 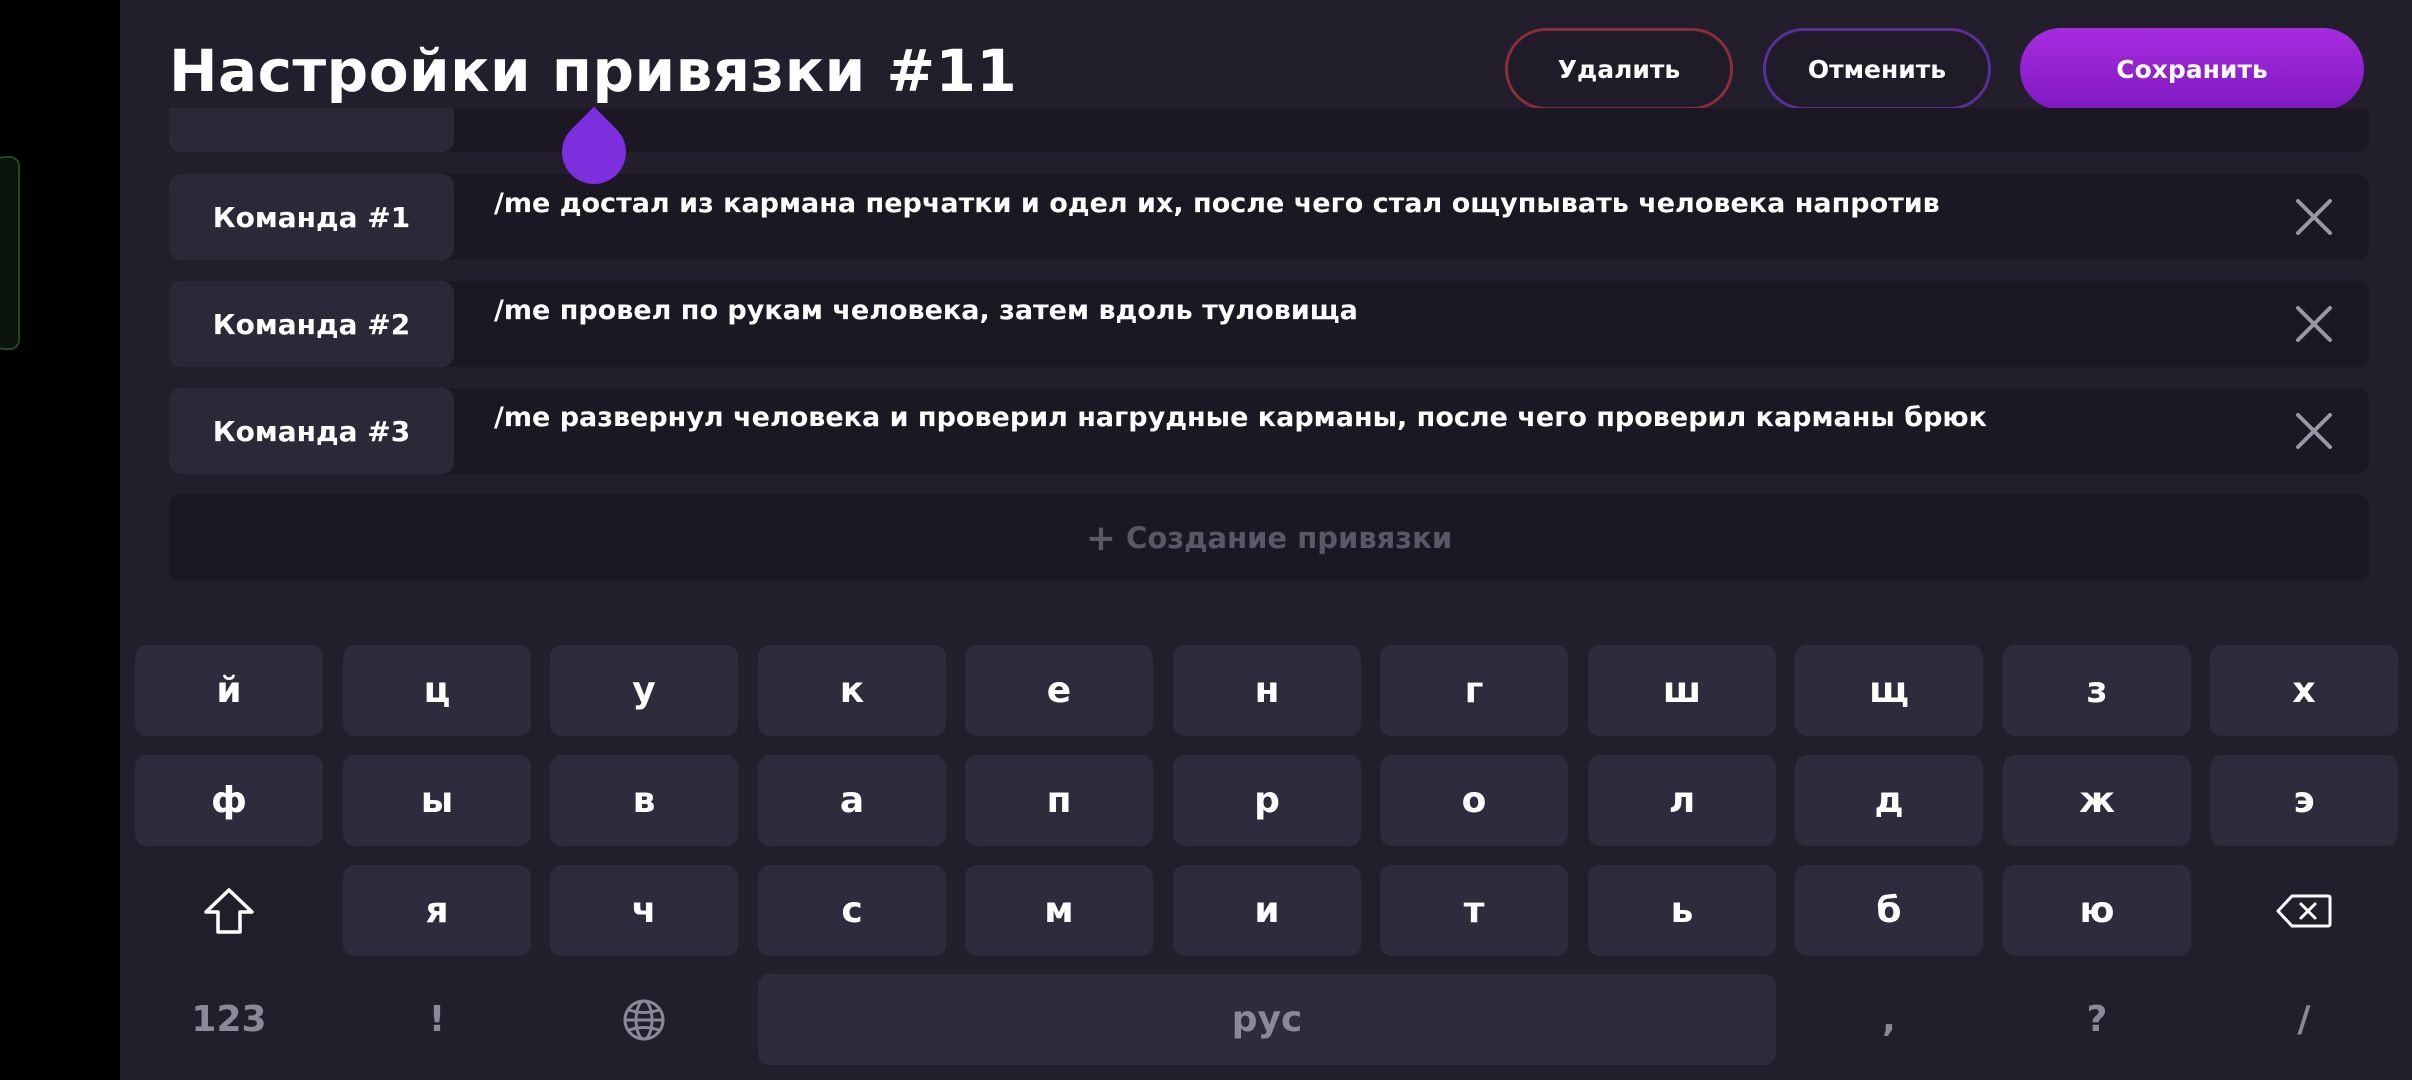 I want to click on key: й, so click(x=229, y=690).